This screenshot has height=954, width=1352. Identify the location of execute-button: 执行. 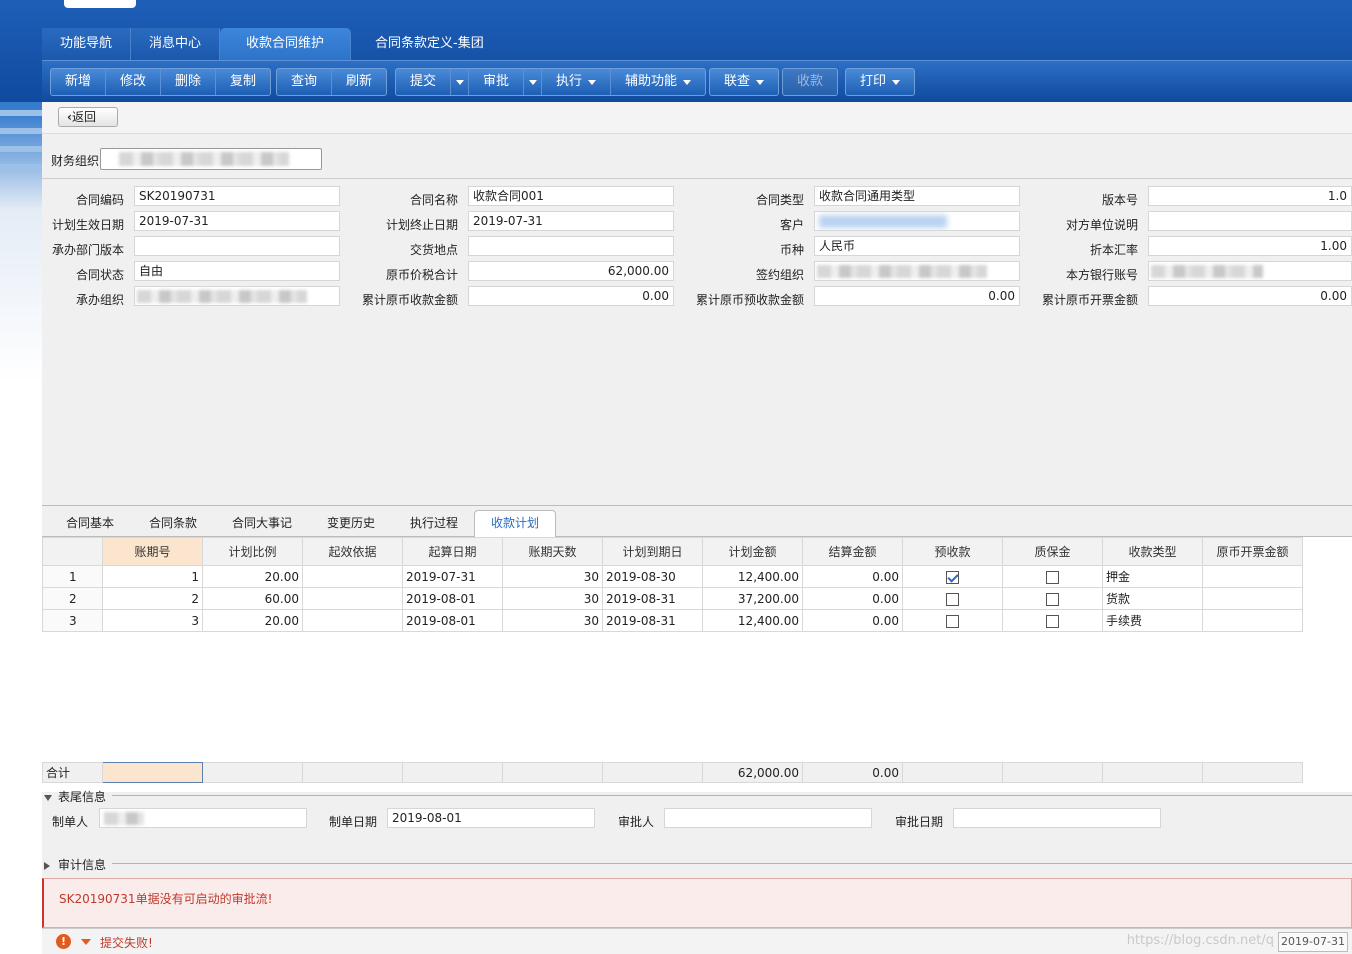
(577, 82).